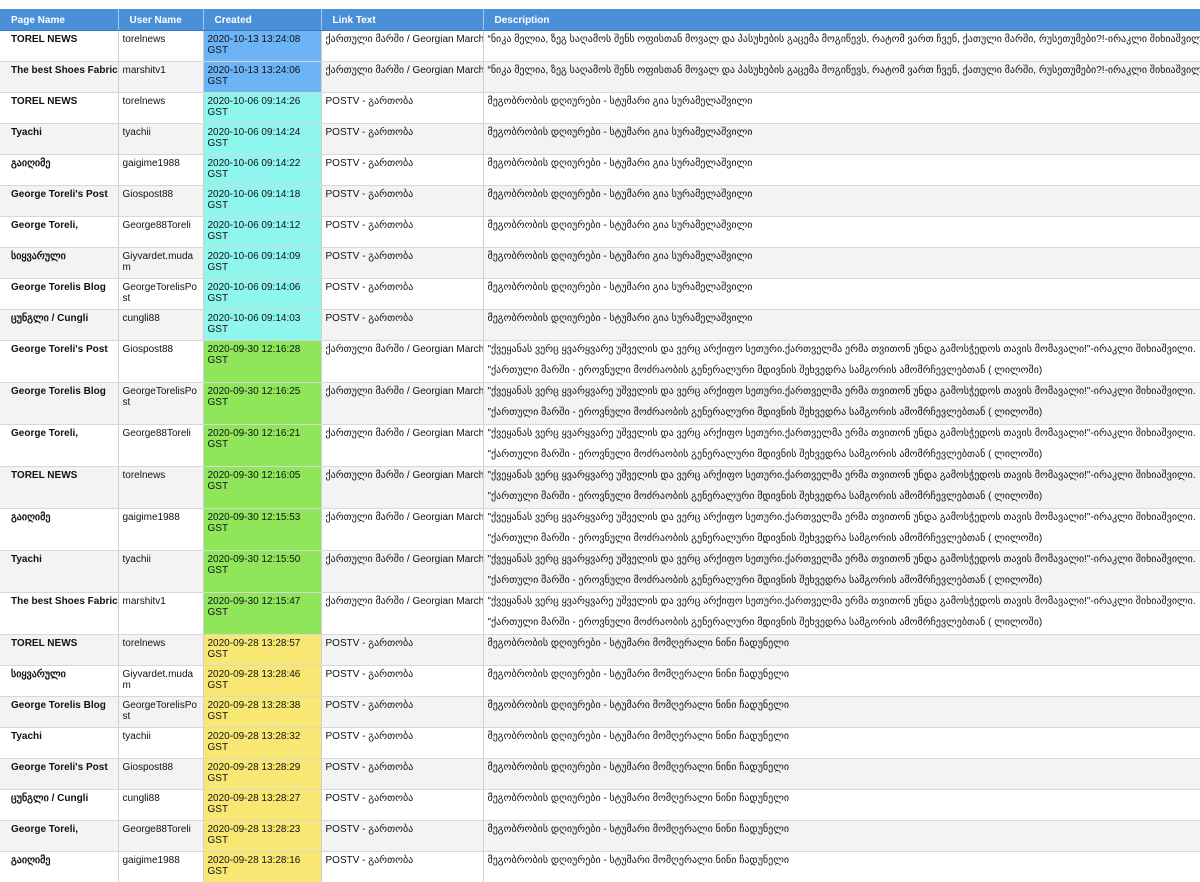 This screenshot has width=1200, height=882. What do you see at coordinates (262, 805) in the screenshot?
I see `created-cell: 2020-09-28 13:28:27 GST` at bounding box center [262, 805].